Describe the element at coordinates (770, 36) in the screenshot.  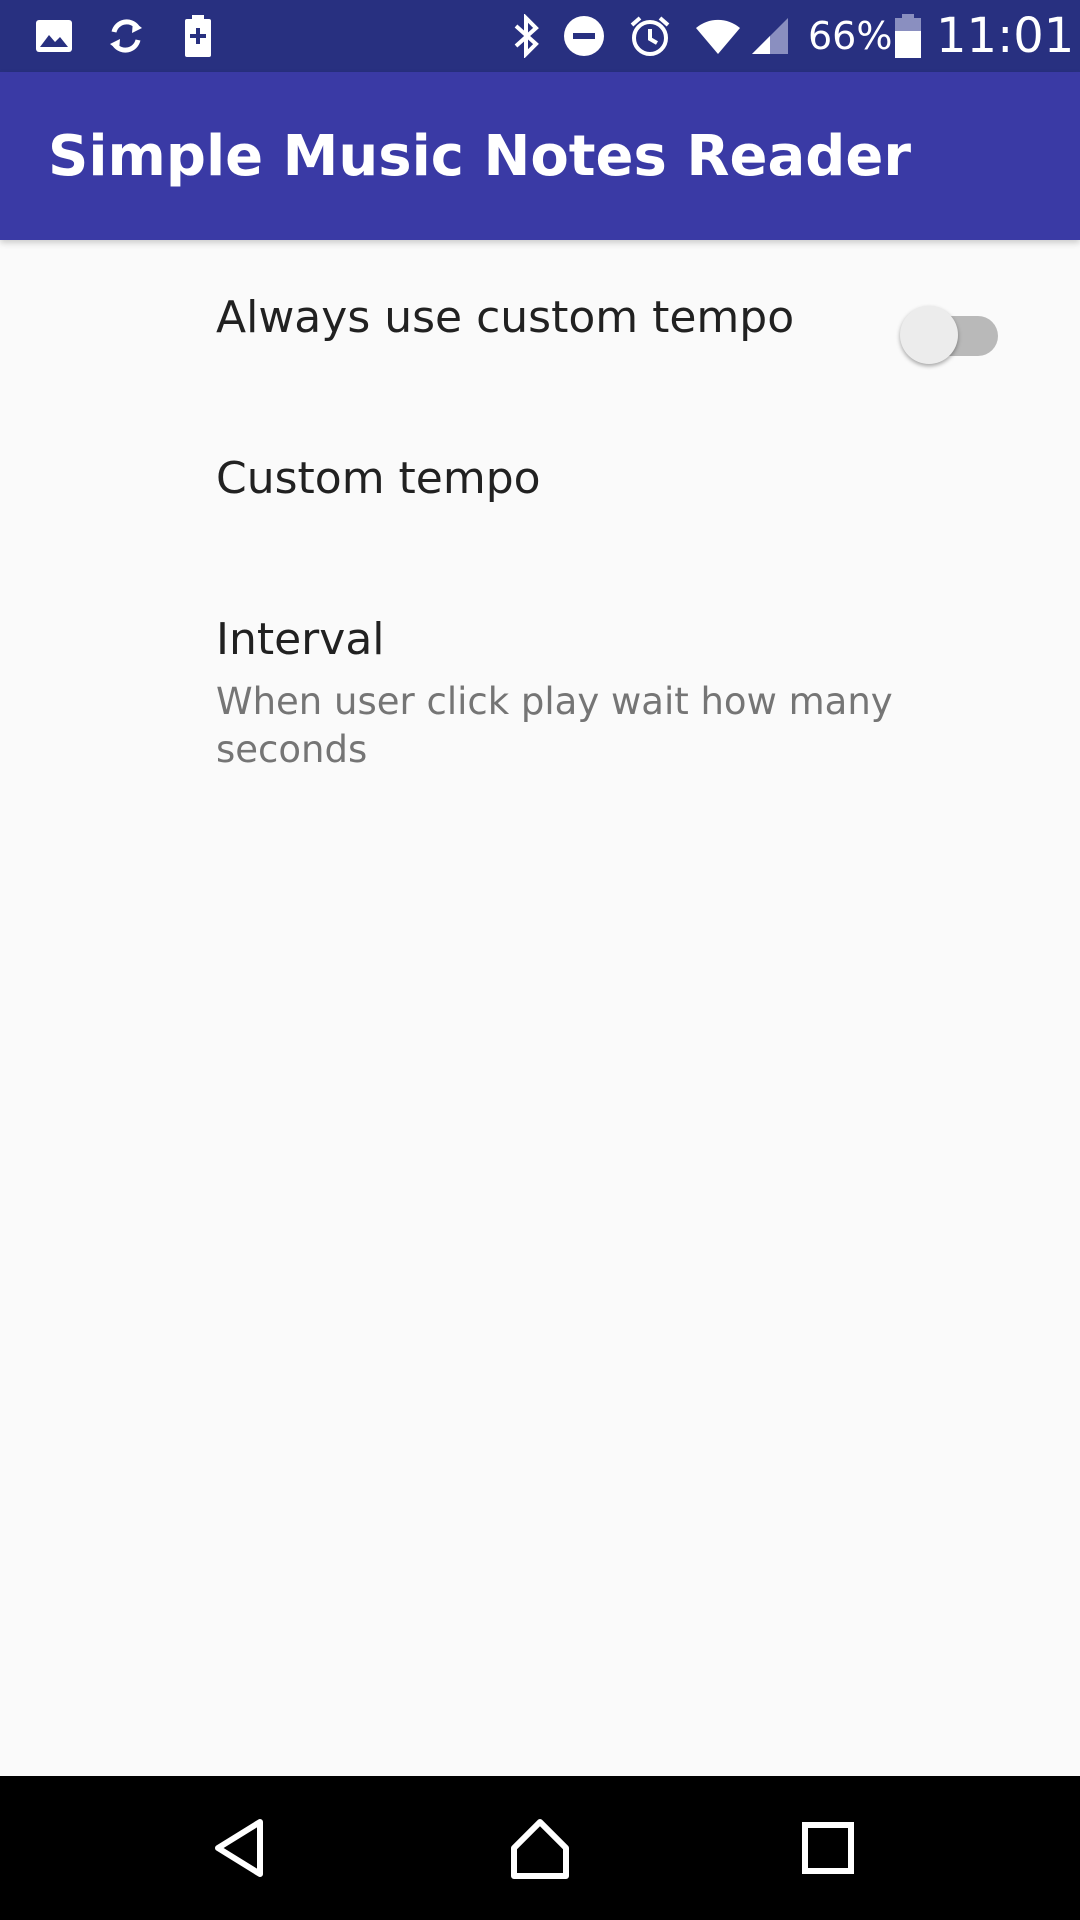
I see `cell-signal-icon` at that location.